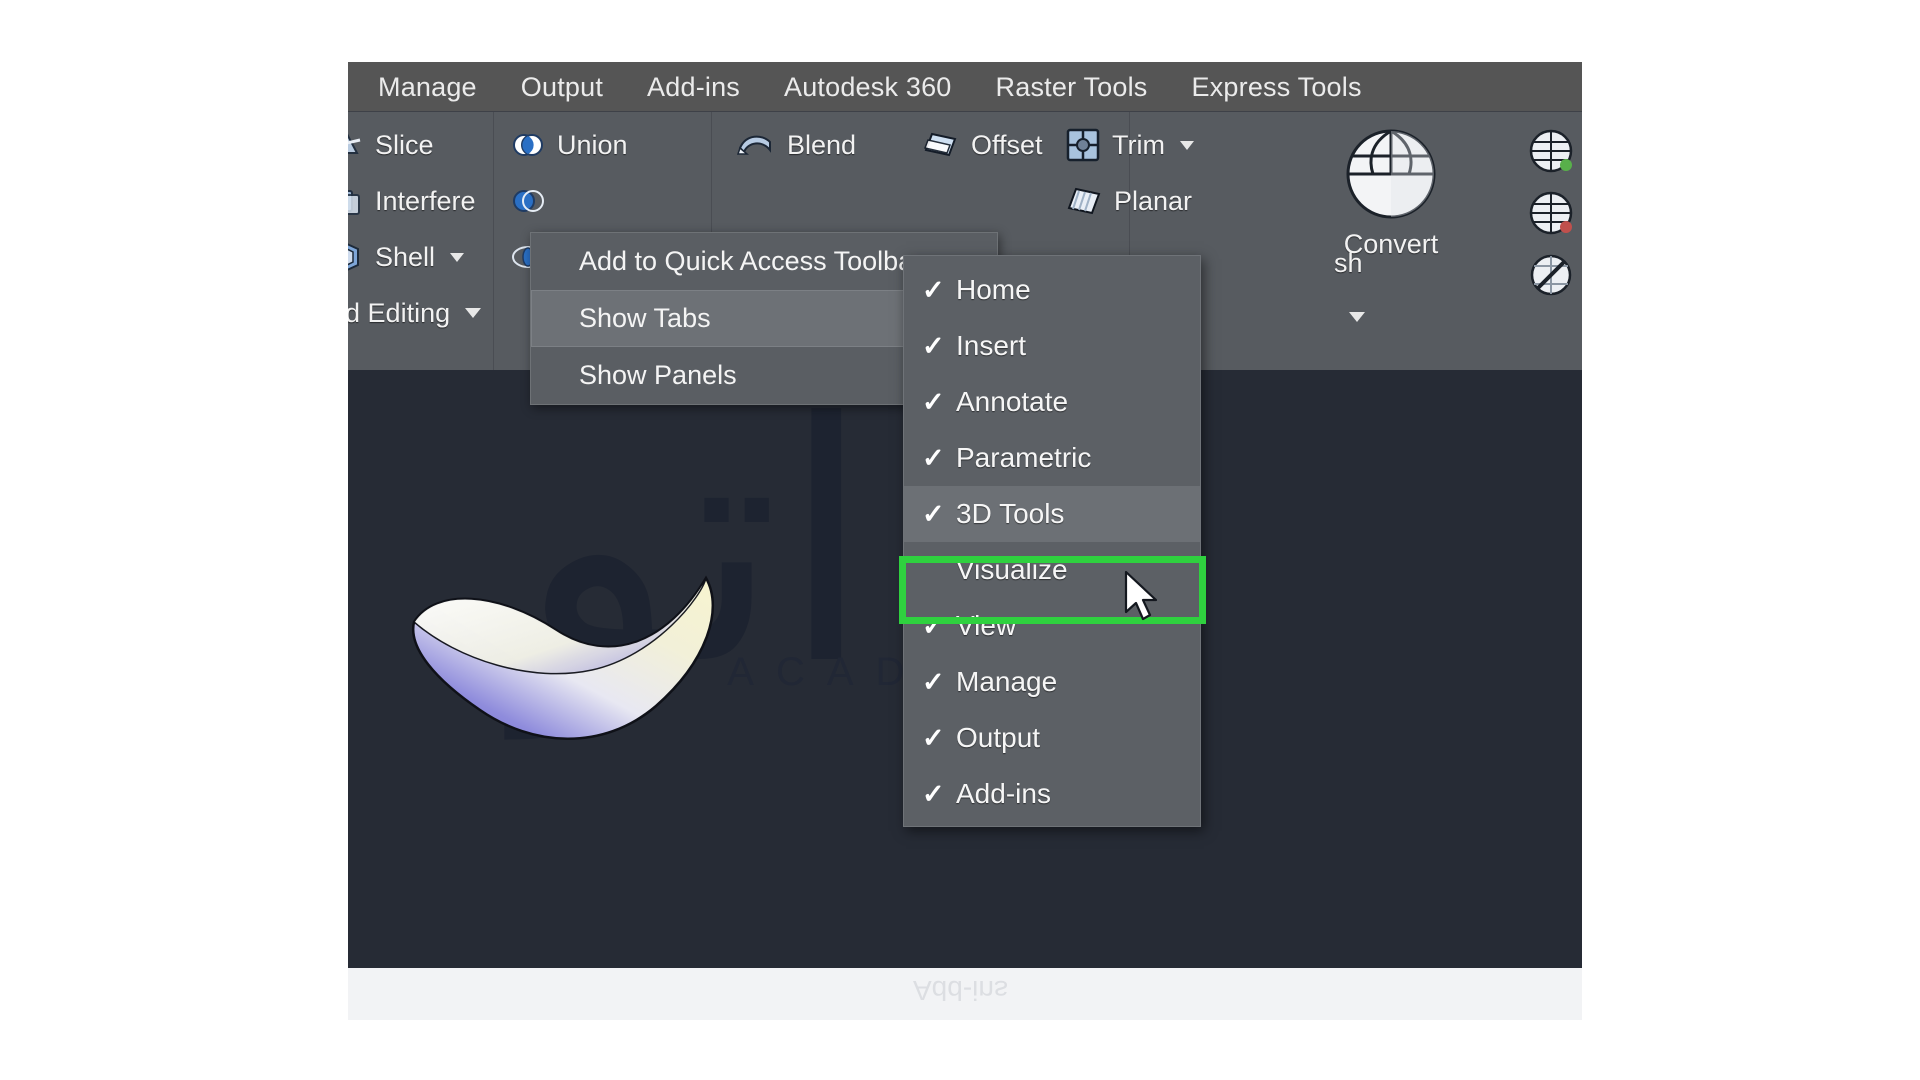  I want to click on tab-toggle-label: Parametric, so click(1024, 457).